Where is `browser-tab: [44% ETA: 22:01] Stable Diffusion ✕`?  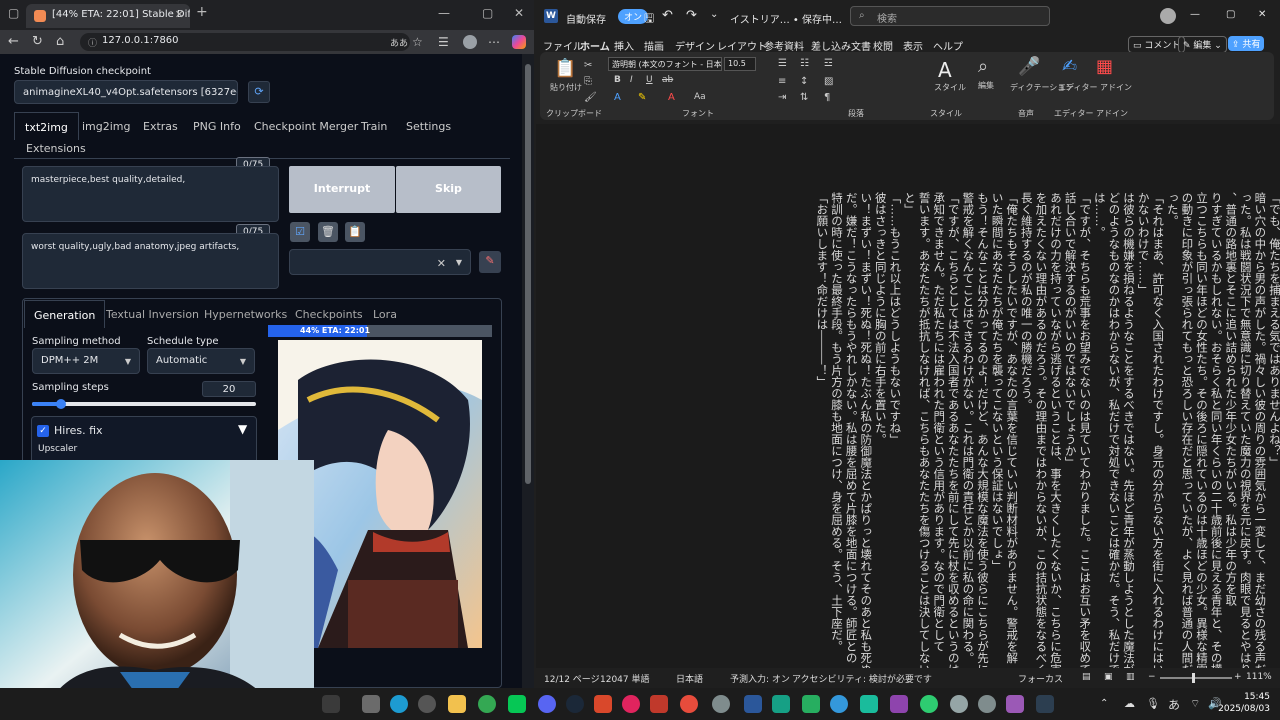 browser-tab: [44% ETA: 22:01] Stable Diffusion ✕ is located at coordinates (108, 16).